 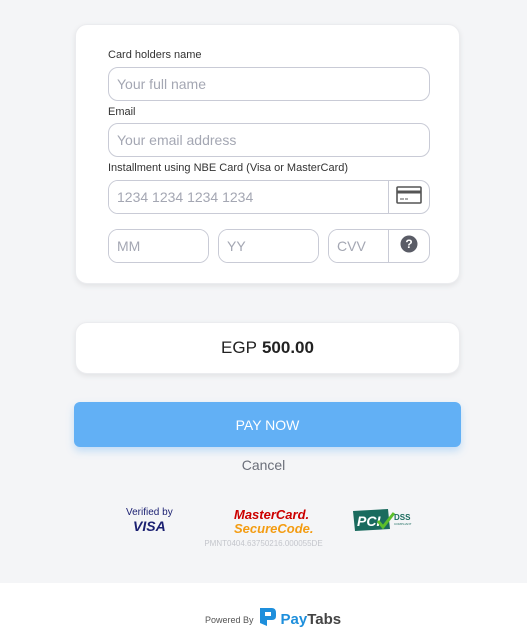 I want to click on email-label: Email, so click(x=122, y=112).